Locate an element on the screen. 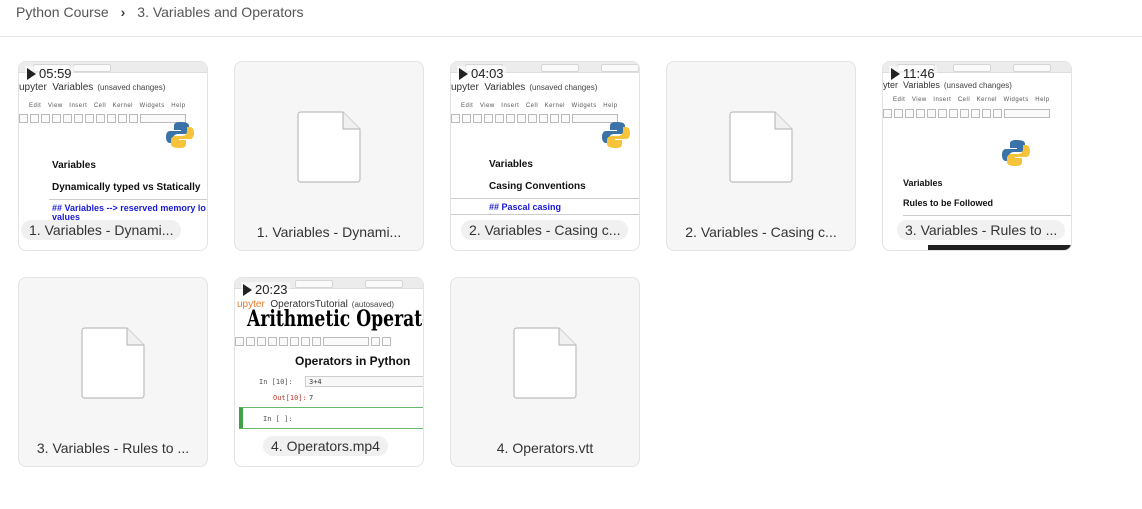 This screenshot has width=1142, height=509. file-tile: 4. Operators.vtt is located at coordinates (545, 372).